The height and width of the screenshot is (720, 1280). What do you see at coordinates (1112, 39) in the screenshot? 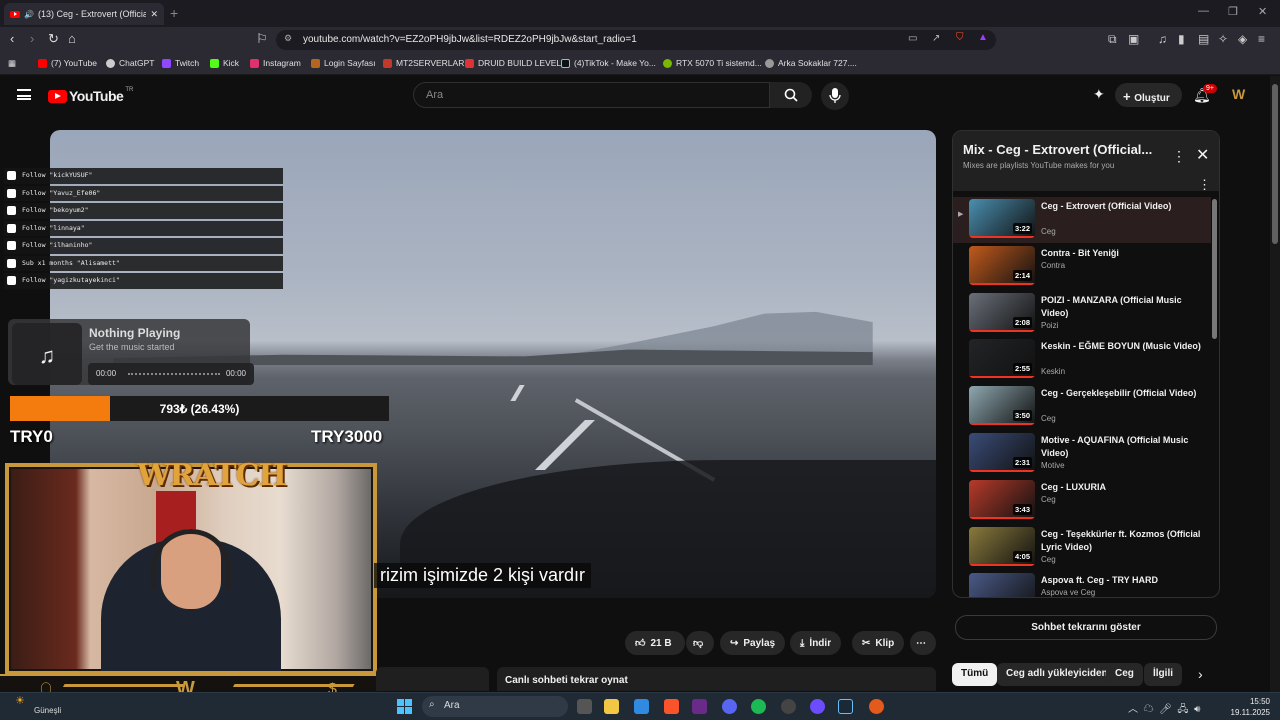
I see `extensions-icon: ⧉` at bounding box center [1112, 39].